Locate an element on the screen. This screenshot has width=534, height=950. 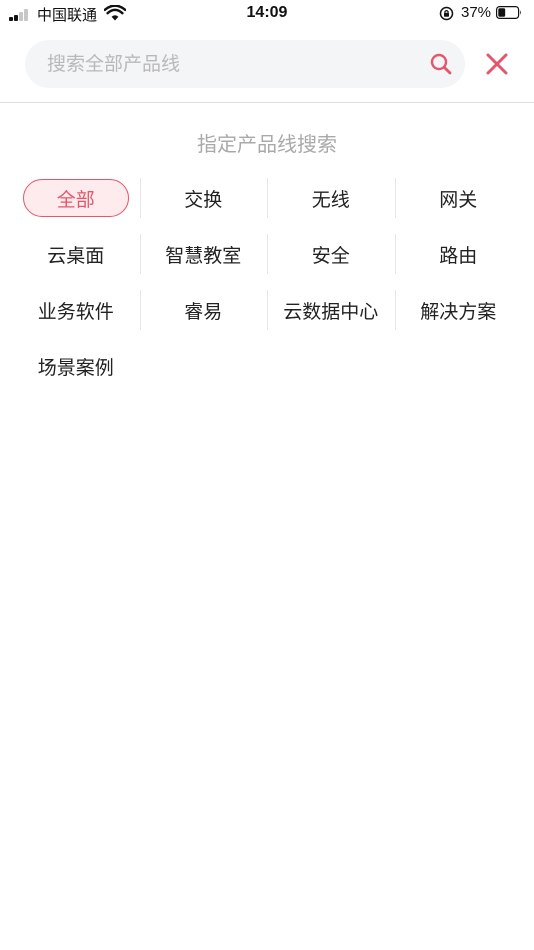
product-line-item: 交换 is located at coordinates (203, 198).